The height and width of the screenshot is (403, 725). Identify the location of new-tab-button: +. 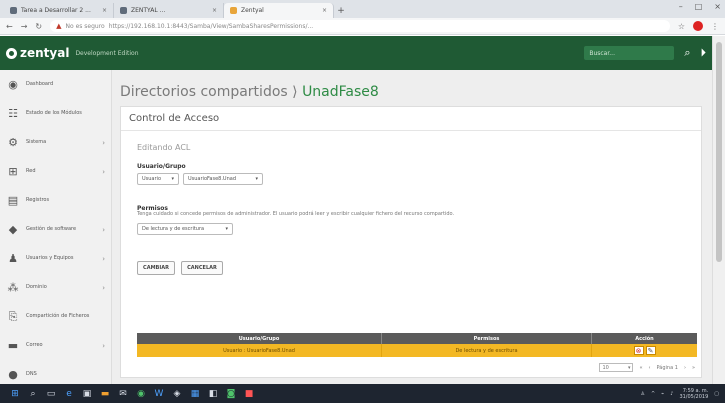
(341, 10).